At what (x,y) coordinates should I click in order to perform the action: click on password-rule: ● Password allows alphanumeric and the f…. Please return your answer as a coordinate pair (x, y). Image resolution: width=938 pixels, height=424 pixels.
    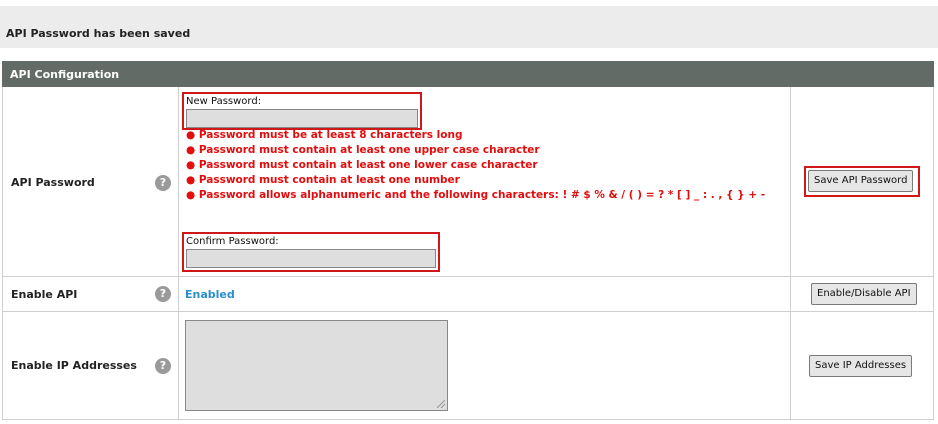
    Looking at the image, I should click on (476, 195).